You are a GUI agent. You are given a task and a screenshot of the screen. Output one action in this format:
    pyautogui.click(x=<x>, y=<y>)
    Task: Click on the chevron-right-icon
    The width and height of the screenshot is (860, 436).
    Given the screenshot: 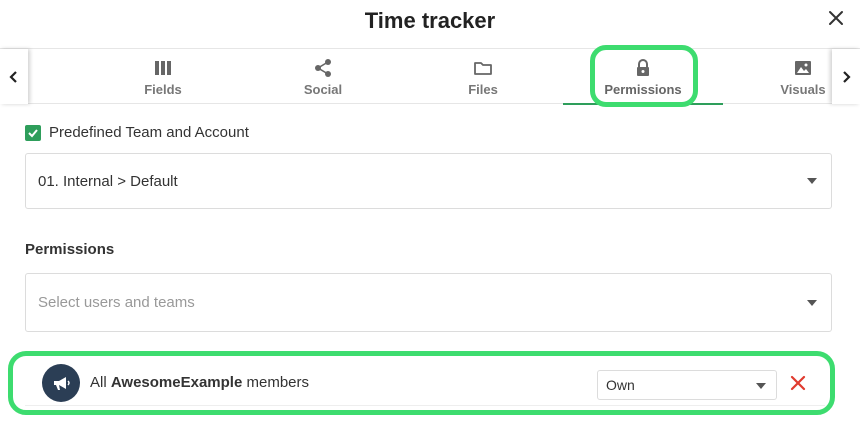 What is the action you would take?
    pyautogui.click(x=847, y=76)
    